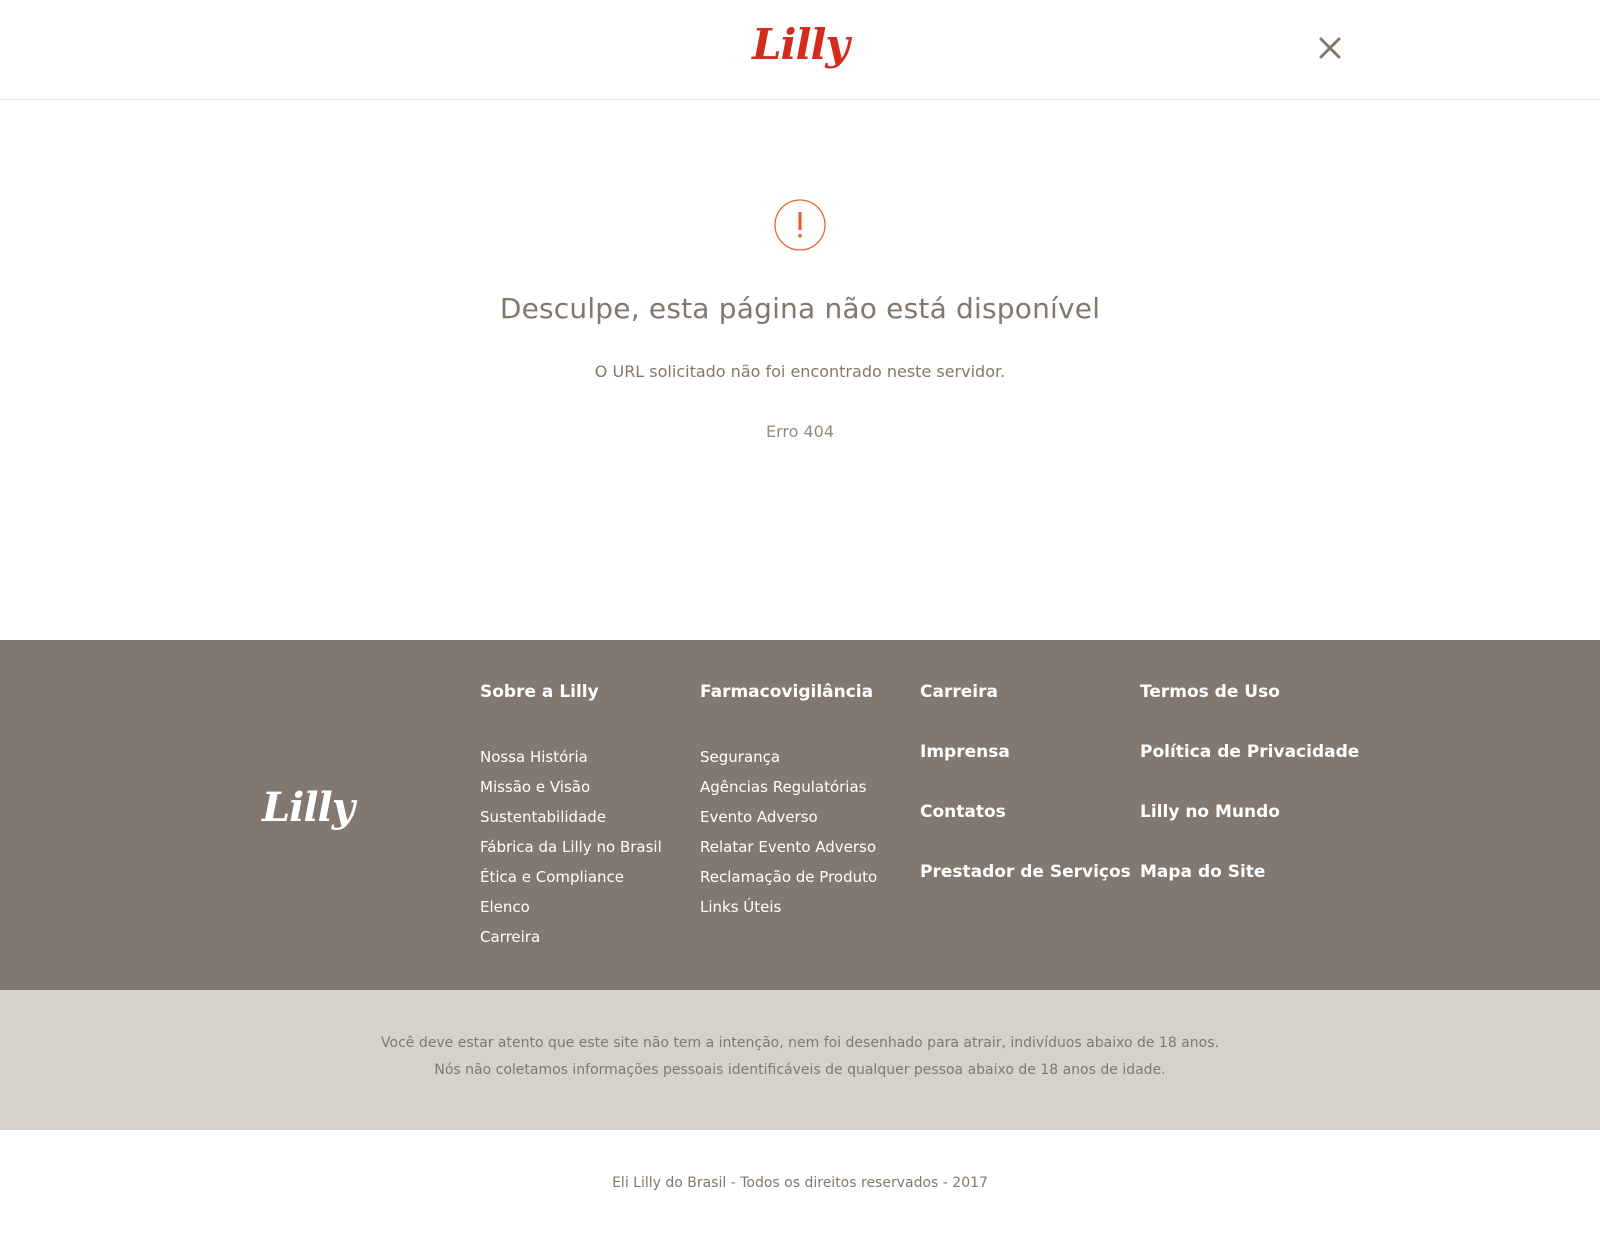 The width and height of the screenshot is (1600, 1240). I want to click on footer-link-relatar-evento: Relatar Evento Adverso, so click(788, 847).